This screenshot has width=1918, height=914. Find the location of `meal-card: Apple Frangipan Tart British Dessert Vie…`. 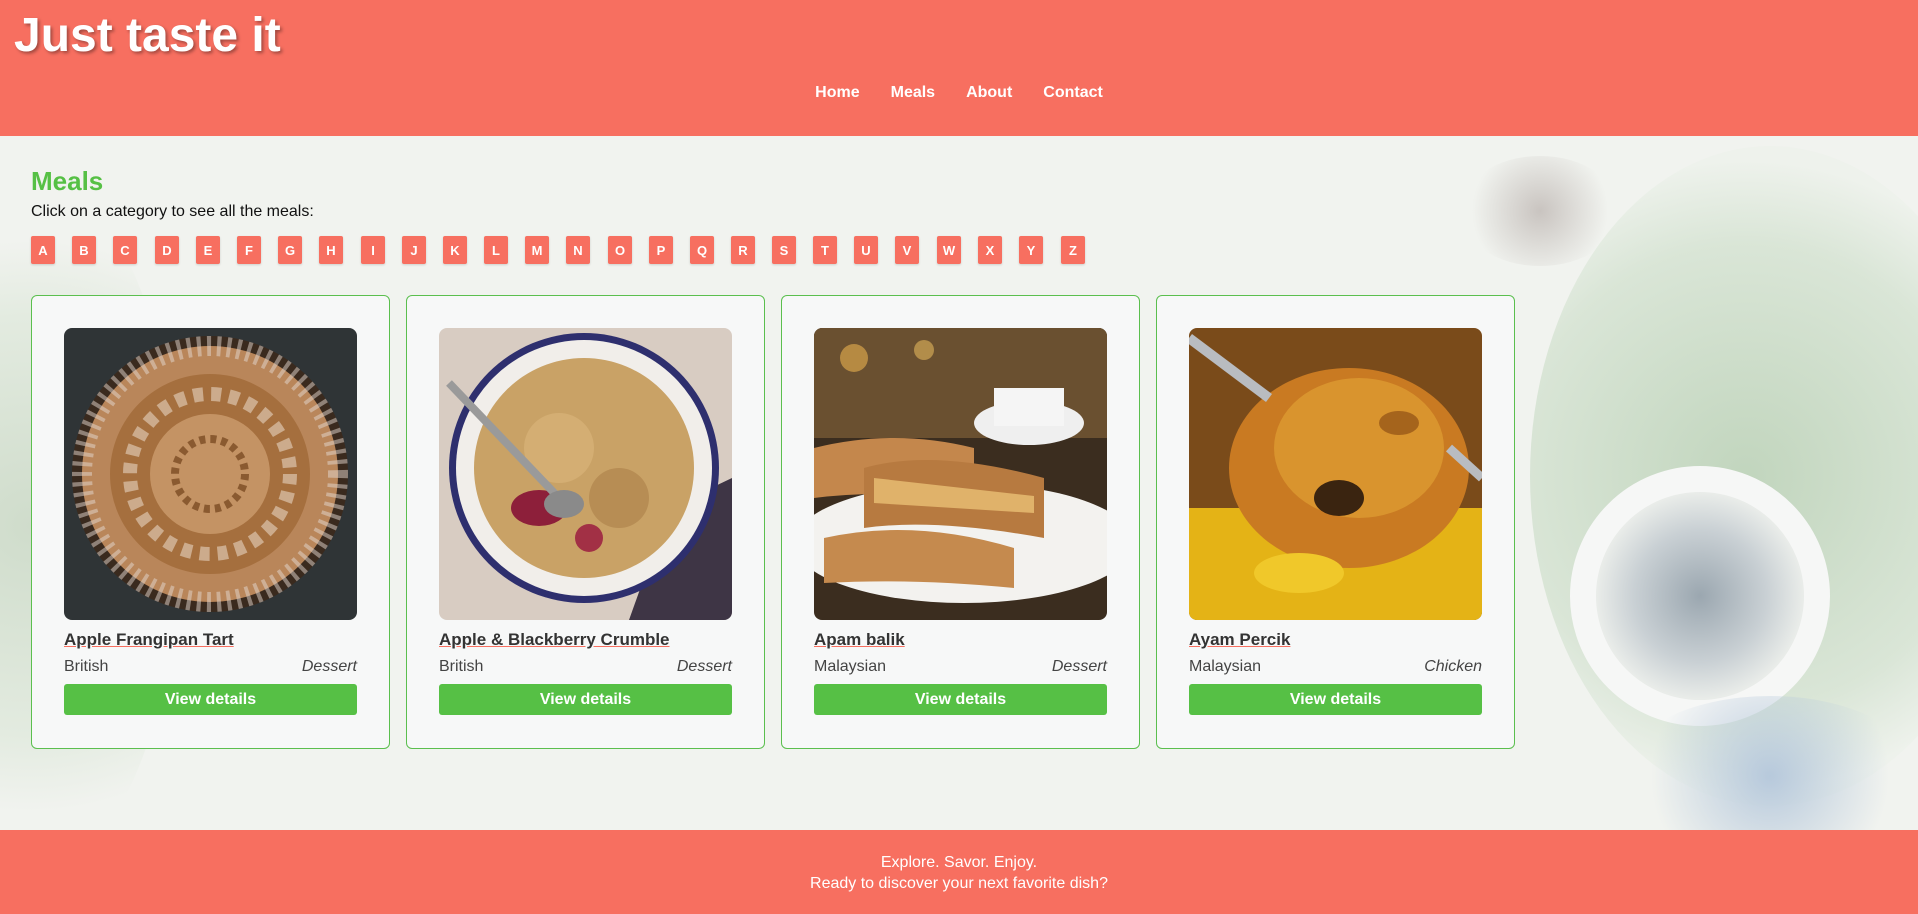

meal-card: Apple Frangipan Tart British Dessert Vie… is located at coordinates (210, 522).